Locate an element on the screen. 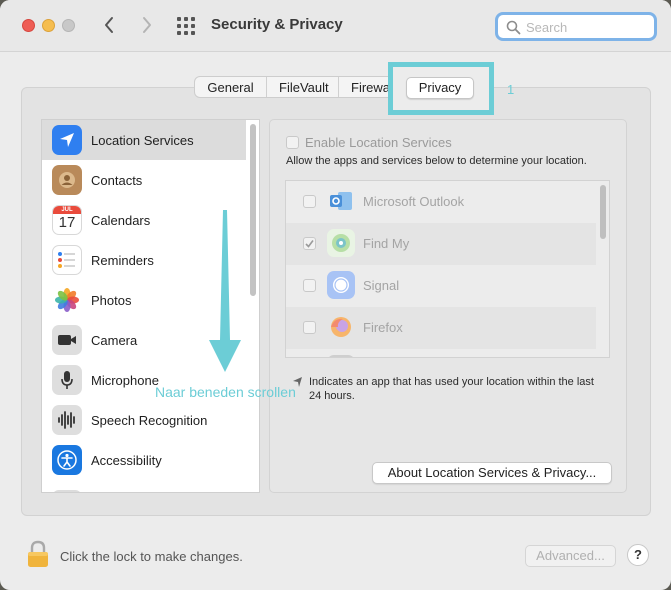 Image resolution: width=671 pixels, height=590 pixels. forward-button is located at coordinates (147, 25).